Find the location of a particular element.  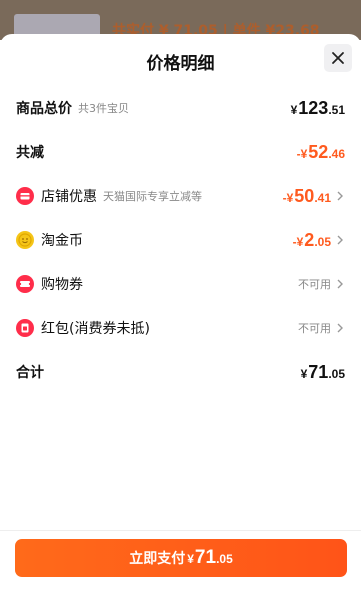

sheet-header: 价格明细 is located at coordinates (180, 60).